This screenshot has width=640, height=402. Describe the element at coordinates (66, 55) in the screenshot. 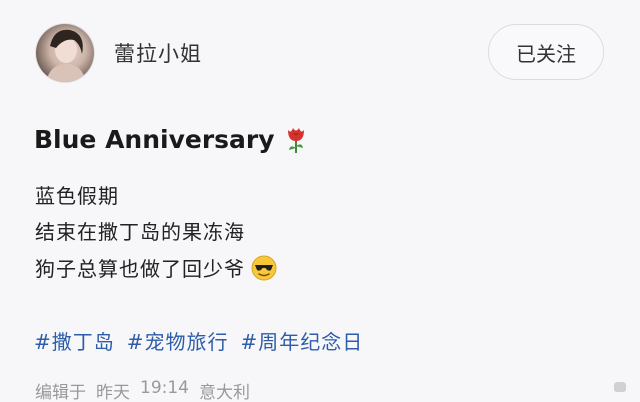

I see `avatar-photo-icon` at that location.